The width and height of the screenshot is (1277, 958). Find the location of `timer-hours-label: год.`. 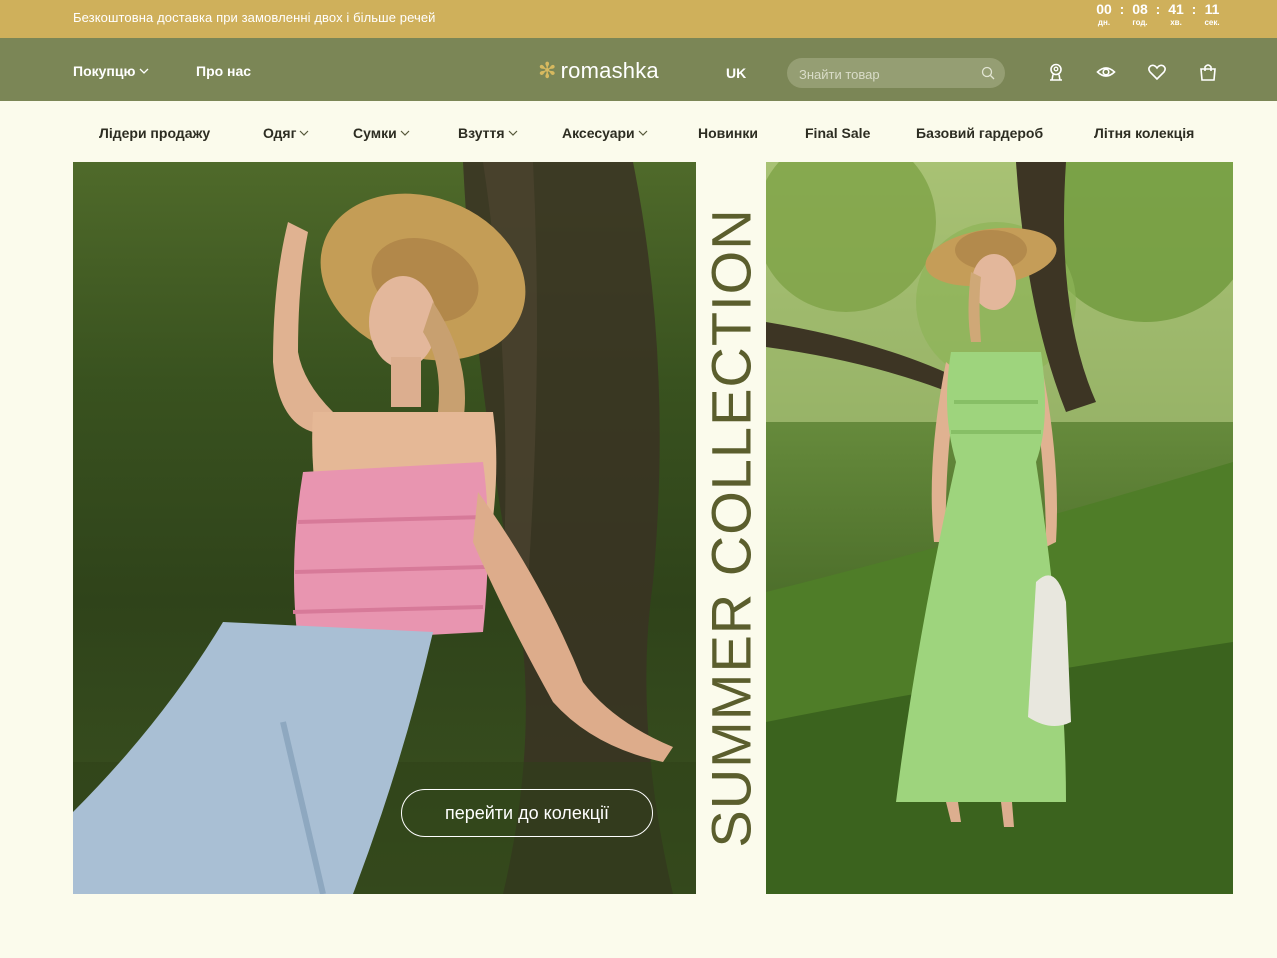

timer-hours-label: год. is located at coordinates (1140, 22).